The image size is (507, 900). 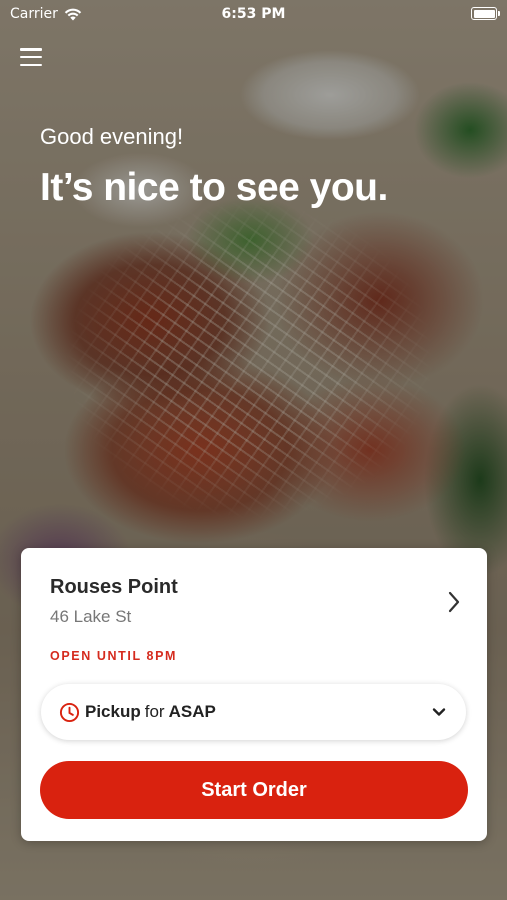 What do you see at coordinates (254, 790) in the screenshot?
I see `start-order-button: Start Order` at bounding box center [254, 790].